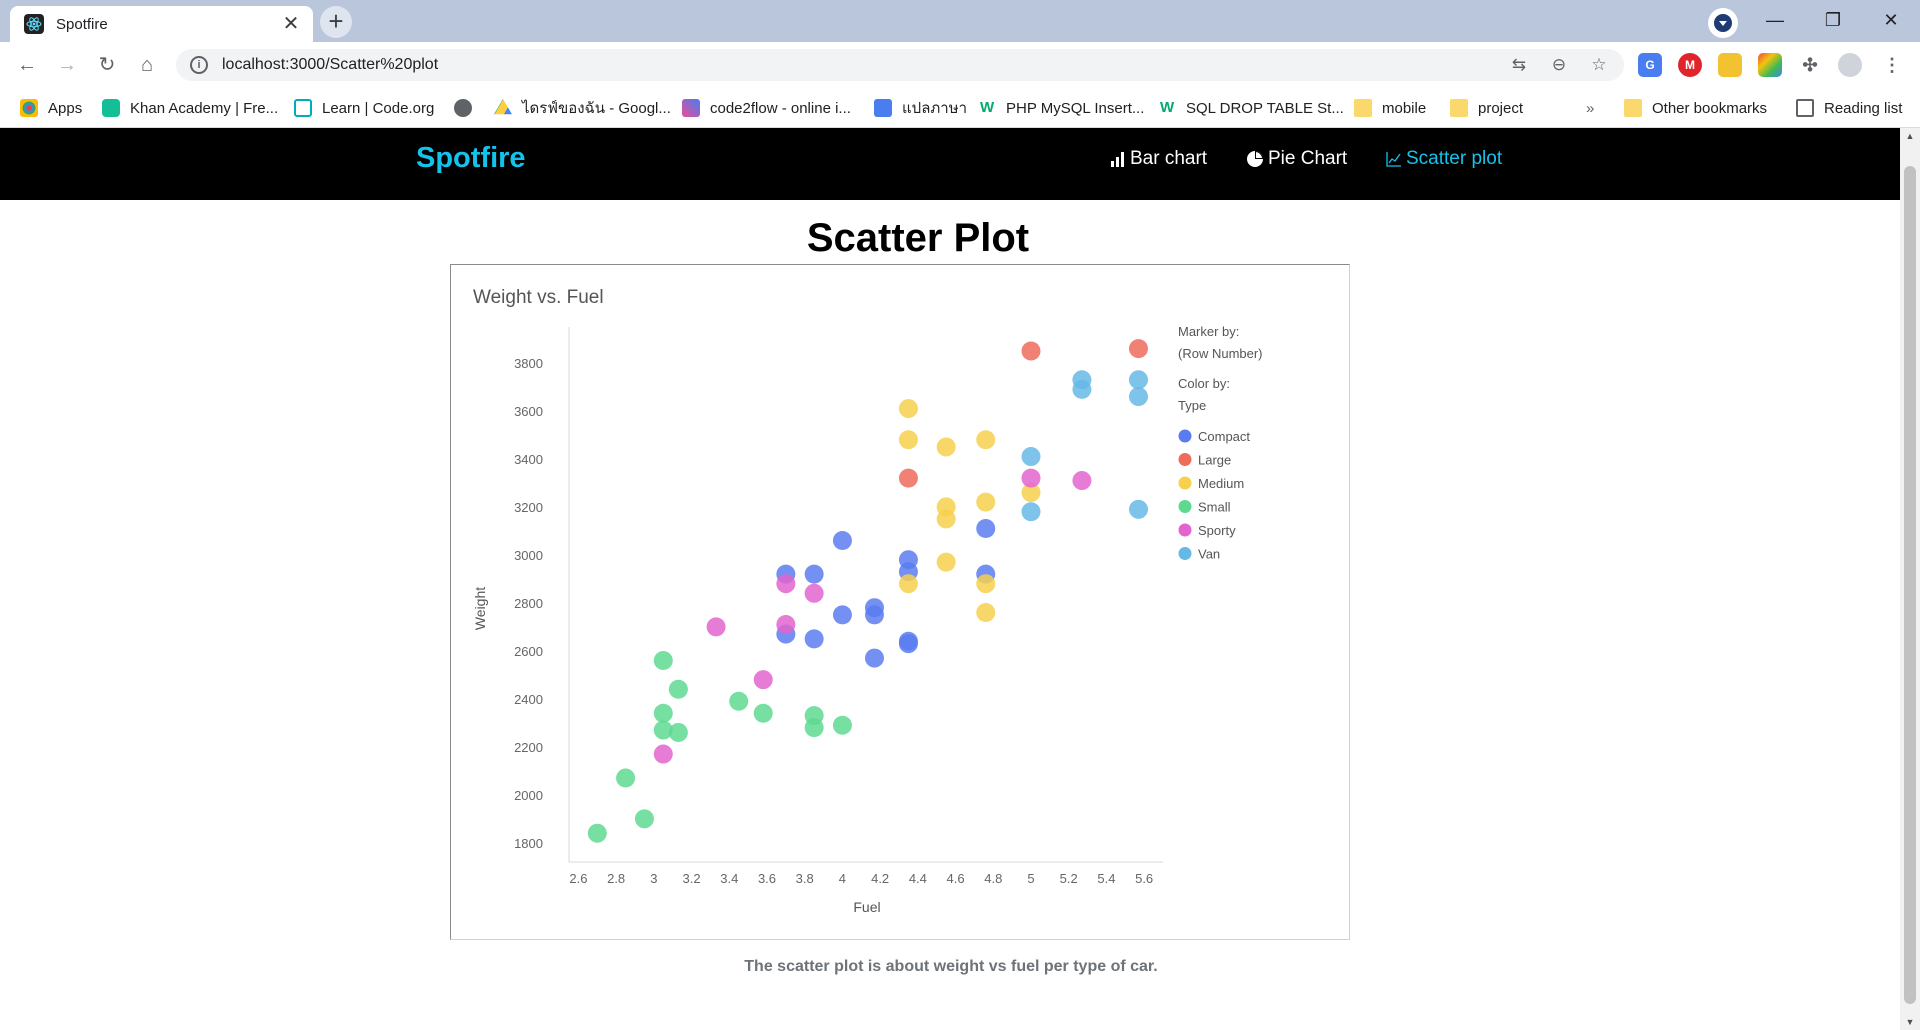 The width and height of the screenshot is (1920, 1030). What do you see at coordinates (1255, 159) in the screenshot?
I see `pie-chart-icon` at bounding box center [1255, 159].